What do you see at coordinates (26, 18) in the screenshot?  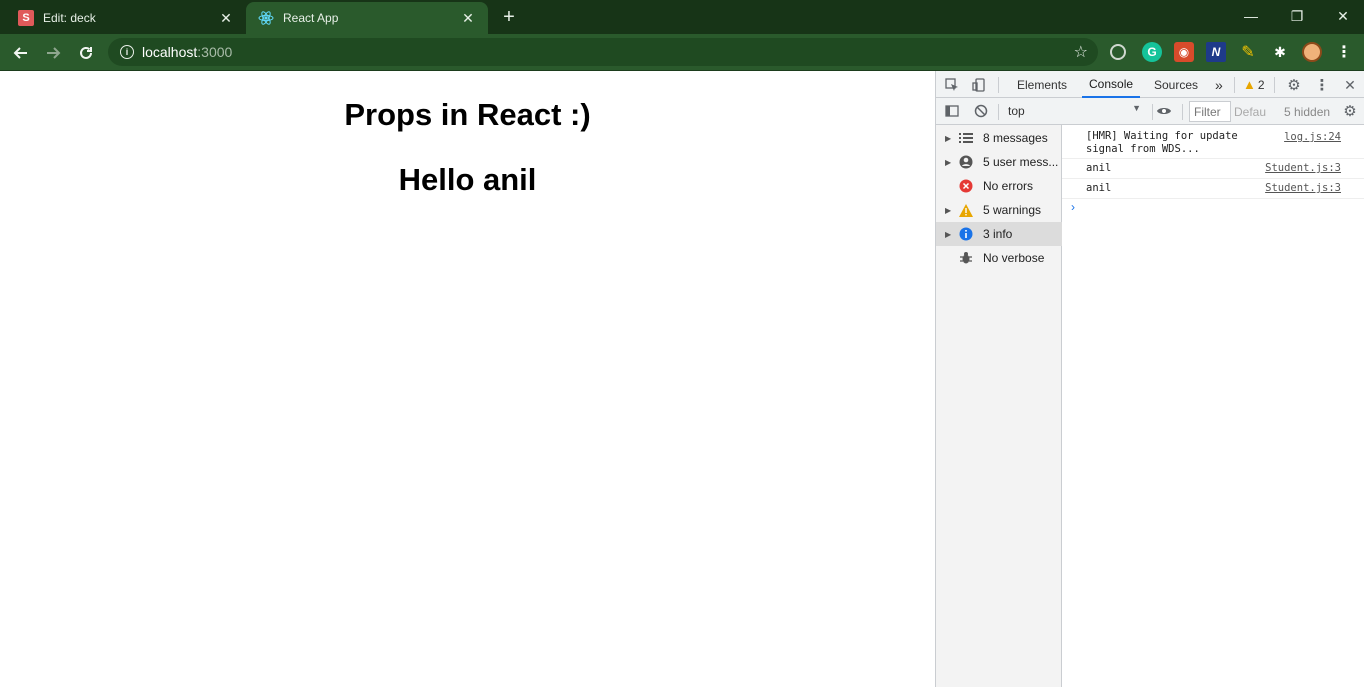 I see `slides-favicon-icon: S` at bounding box center [26, 18].